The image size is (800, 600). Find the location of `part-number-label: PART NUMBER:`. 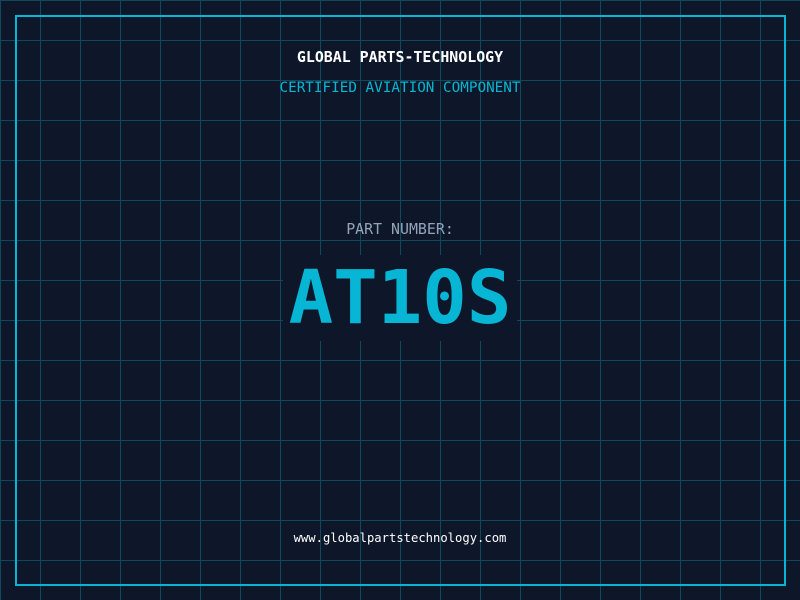

part-number-label: PART NUMBER: is located at coordinates (400, 229).